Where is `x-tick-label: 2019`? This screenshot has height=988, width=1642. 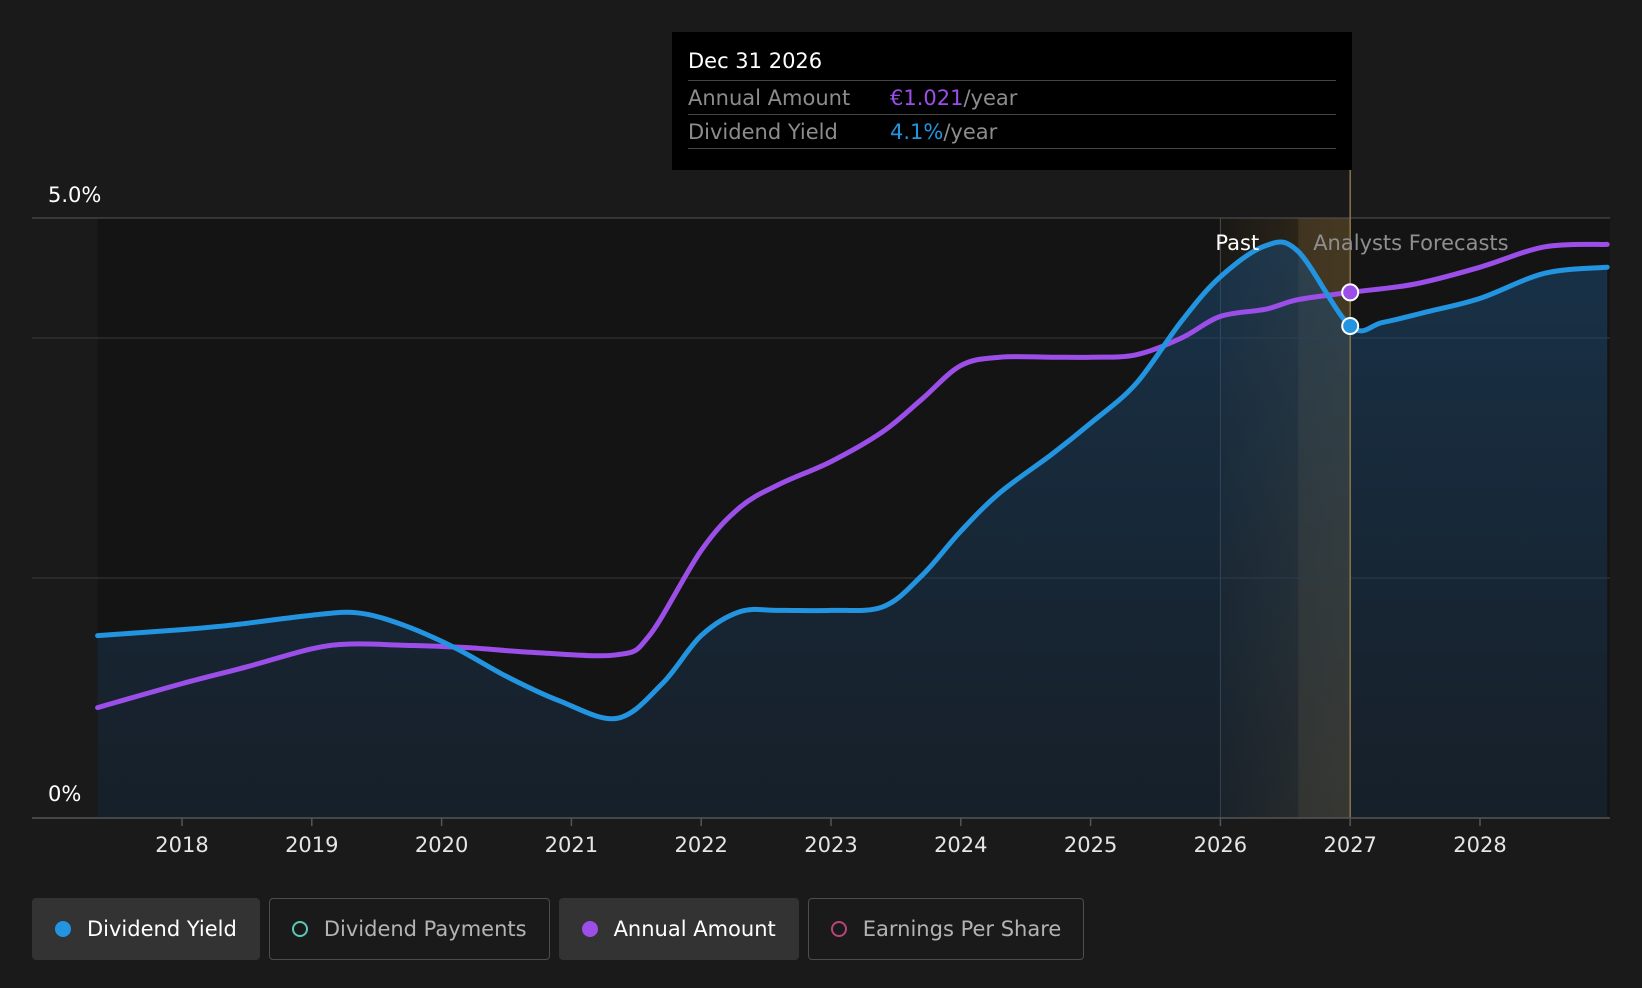
x-tick-label: 2019 is located at coordinates (311, 845).